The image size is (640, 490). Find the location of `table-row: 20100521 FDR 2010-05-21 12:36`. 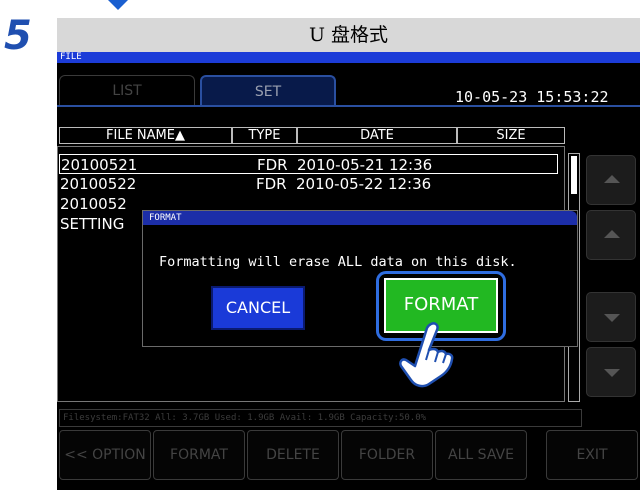

table-row: 20100521 FDR 2010-05-21 12:36 is located at coordinates (308, 164).